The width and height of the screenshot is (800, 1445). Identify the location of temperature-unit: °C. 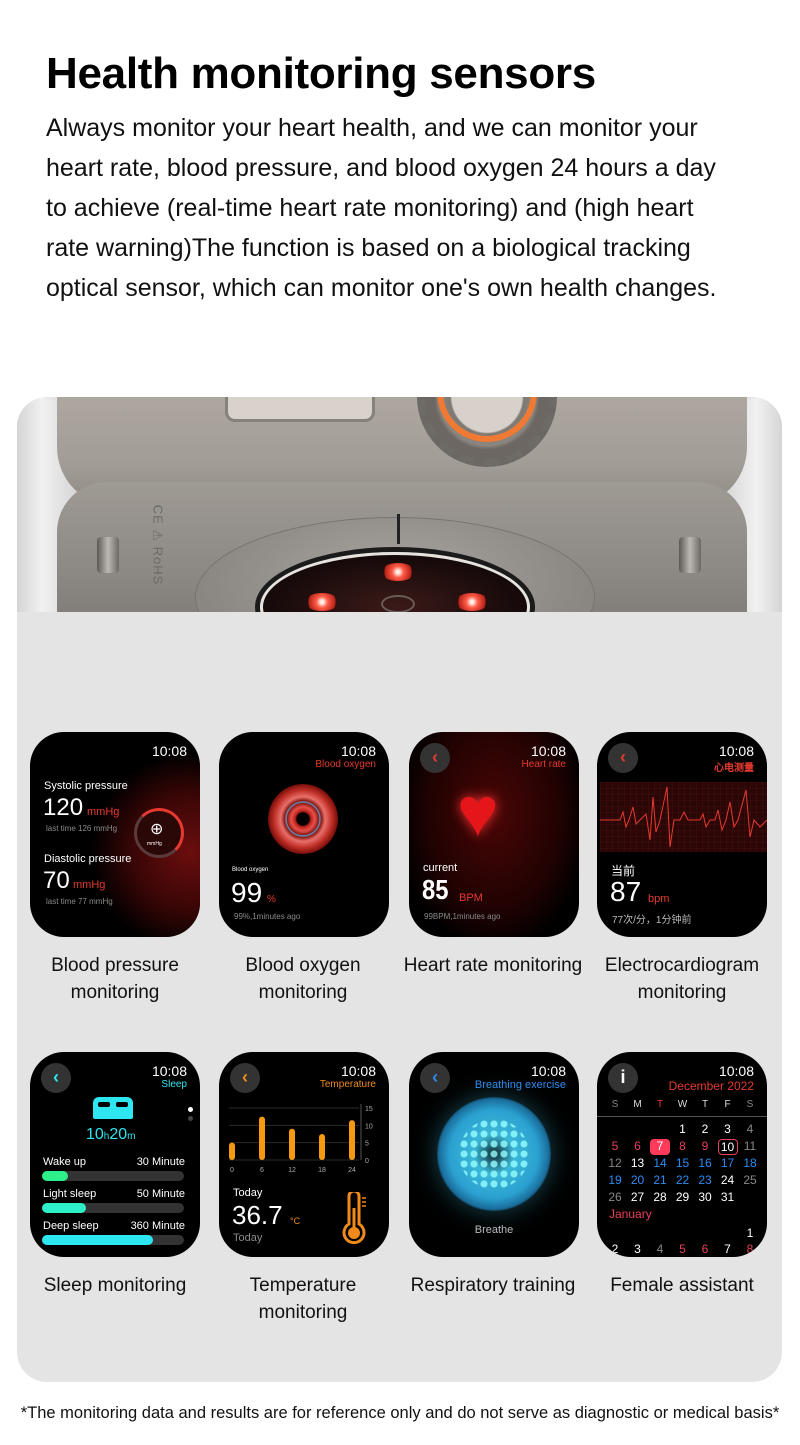
(295, 1221).